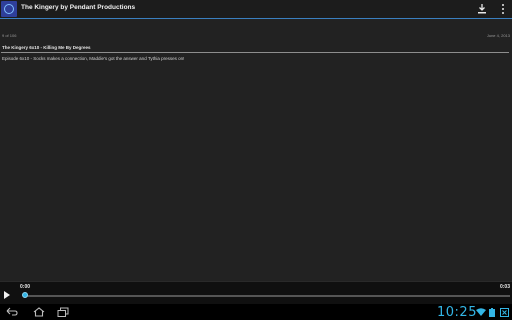  I want to click on episode-title: The Kingery 6x10 - Killing Me By Degrees, so click(46, 47).